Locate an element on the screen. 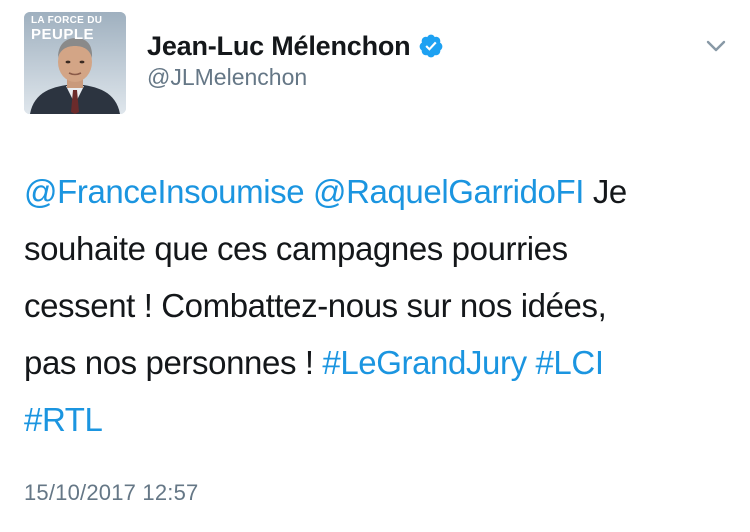 The image size is (750, 532). tweet-text-segment: pas nos personnes ! is located at coordinates (173, 362).